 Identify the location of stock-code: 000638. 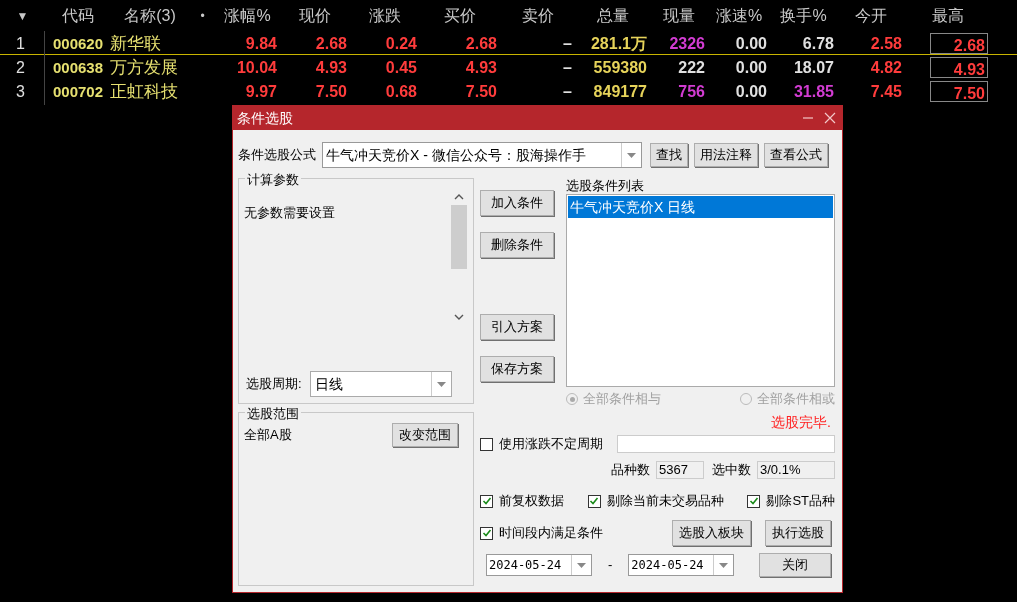
(78, 67).